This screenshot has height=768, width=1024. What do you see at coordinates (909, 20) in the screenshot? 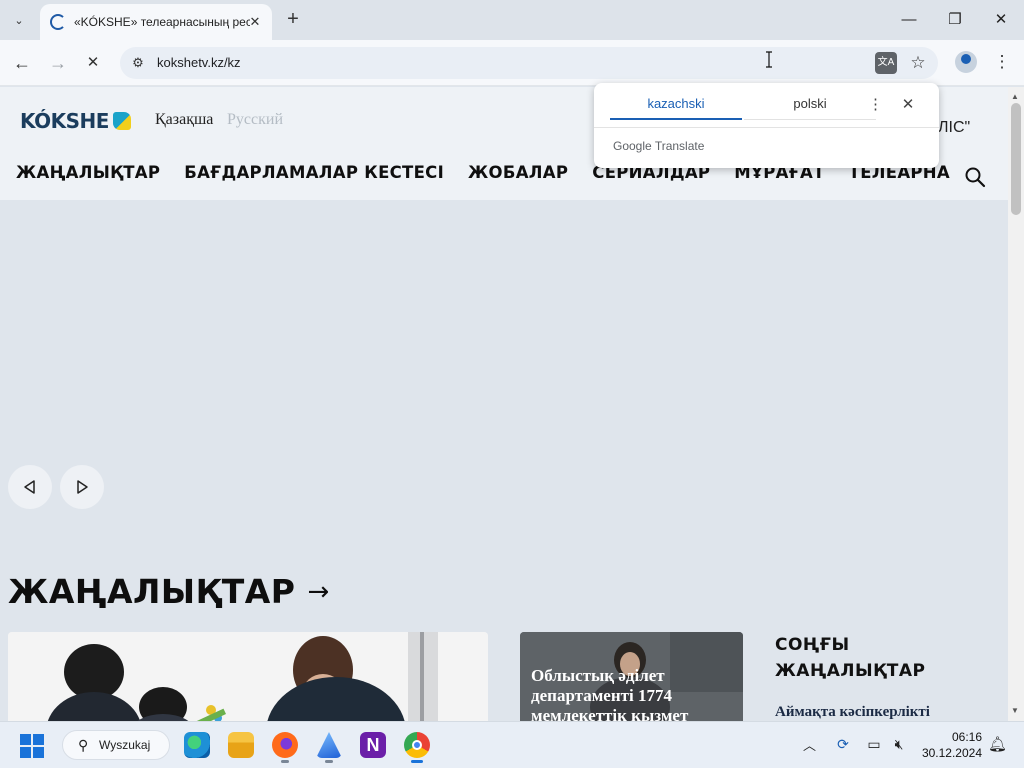
I see `minimize-button: —` at bounding box center [909, 20].